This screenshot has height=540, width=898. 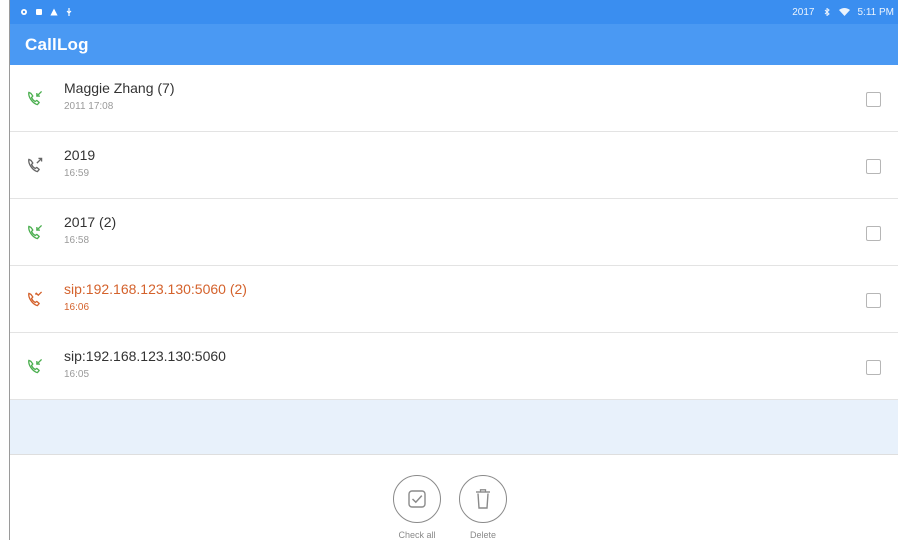 What do you see at coordinates (119, 88) in the screenshot?
I see `caller-name: Maggie Zhang (7)` at bounding box center [119, 88].